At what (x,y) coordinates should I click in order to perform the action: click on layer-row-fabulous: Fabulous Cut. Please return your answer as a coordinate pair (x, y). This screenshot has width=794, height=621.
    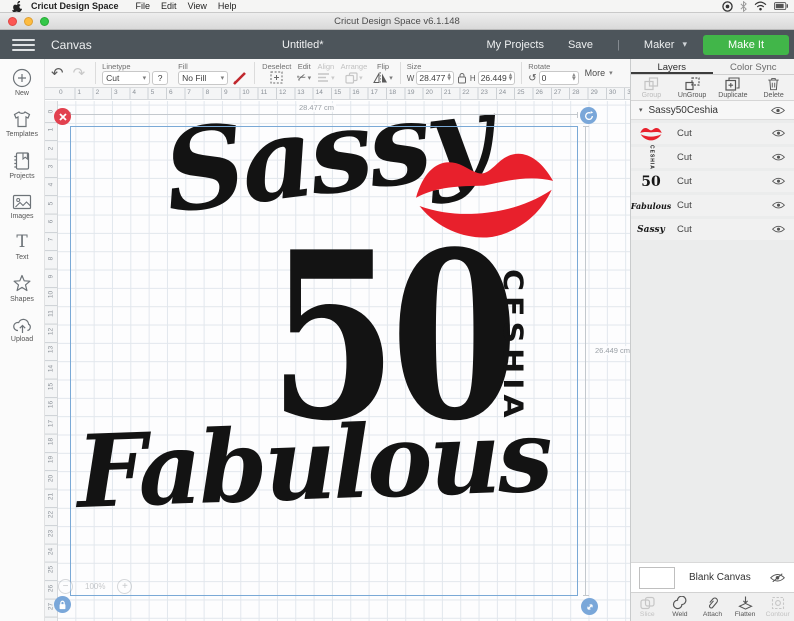
    Looking at the image, I should click on (712, 205).